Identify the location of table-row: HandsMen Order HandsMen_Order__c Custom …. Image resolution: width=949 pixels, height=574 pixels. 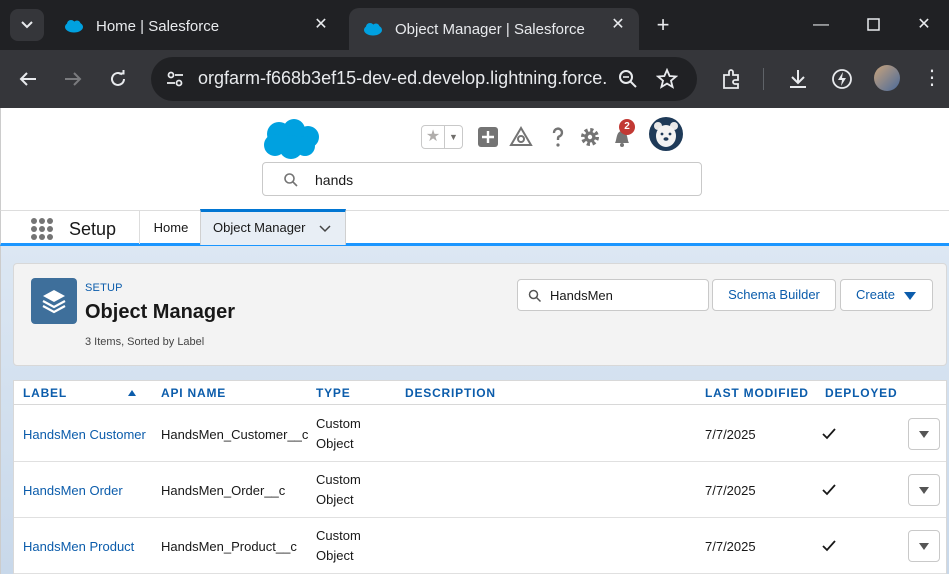
(480, 490).